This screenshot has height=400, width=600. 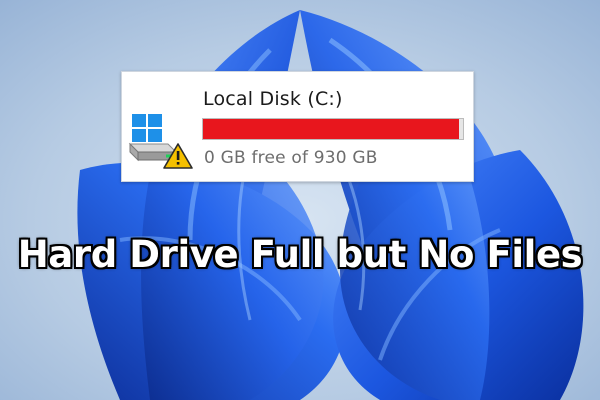 I want to click on hard-drive-icon, so click(x=153, y=152).